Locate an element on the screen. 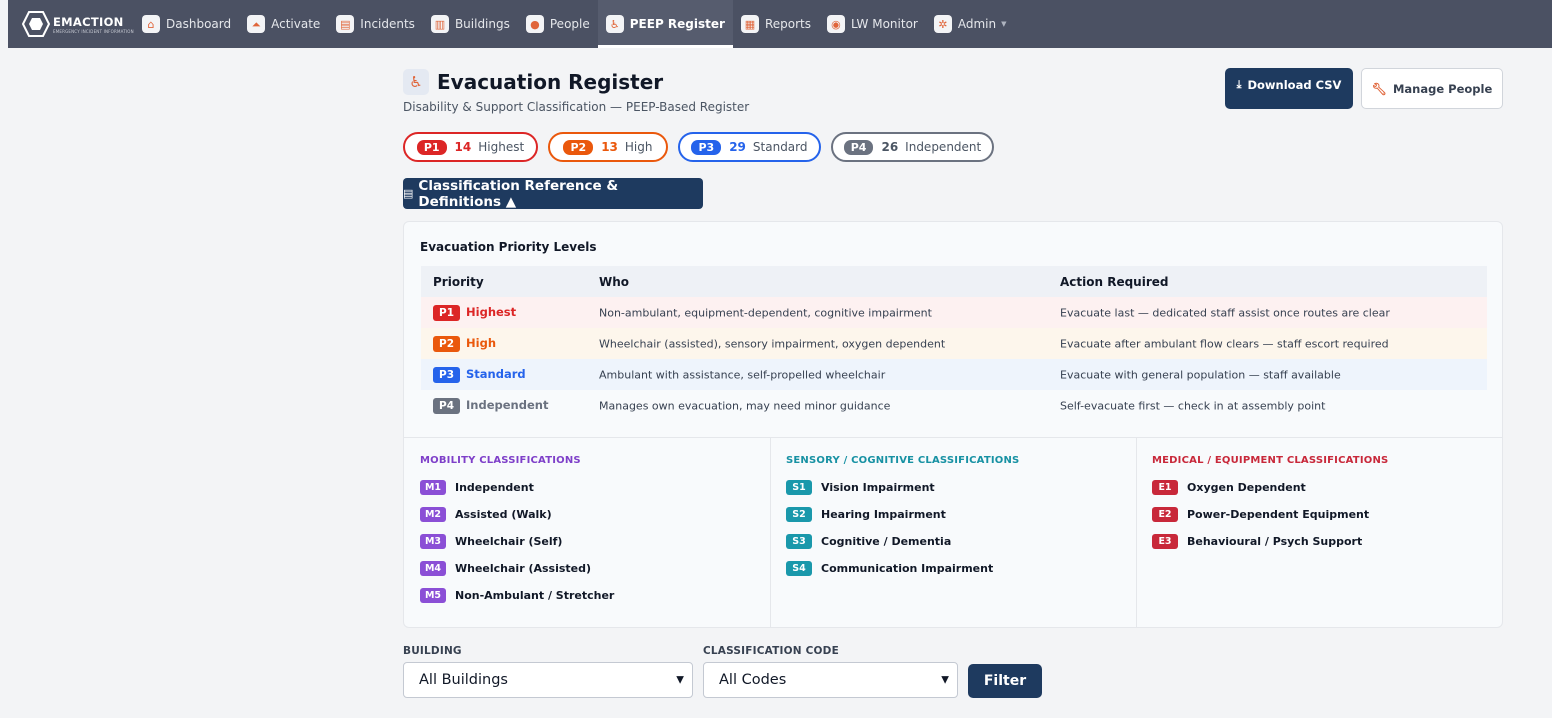 This screenshot has height=718, width=1552. nav-item-label: Incidents is located at coordinates (387, 24).